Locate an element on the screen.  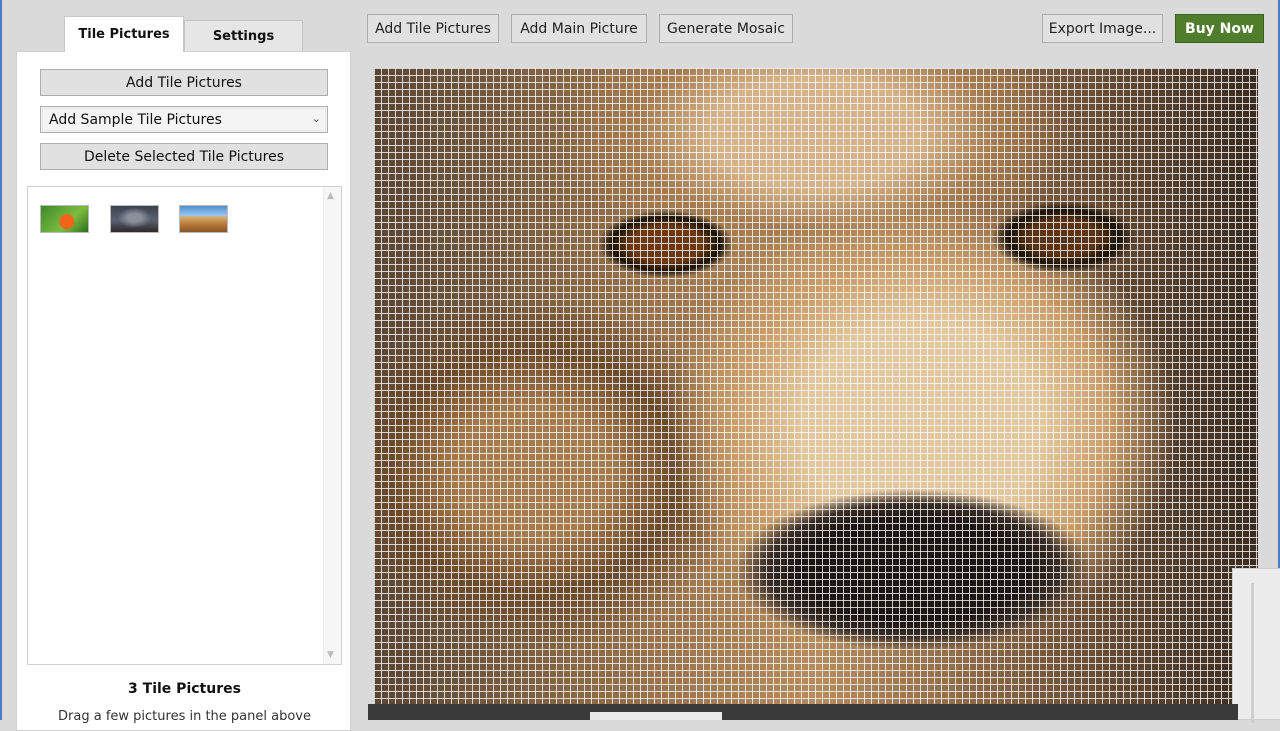
scroll-up-icon: ▲ is located at coordinates (330, 196).